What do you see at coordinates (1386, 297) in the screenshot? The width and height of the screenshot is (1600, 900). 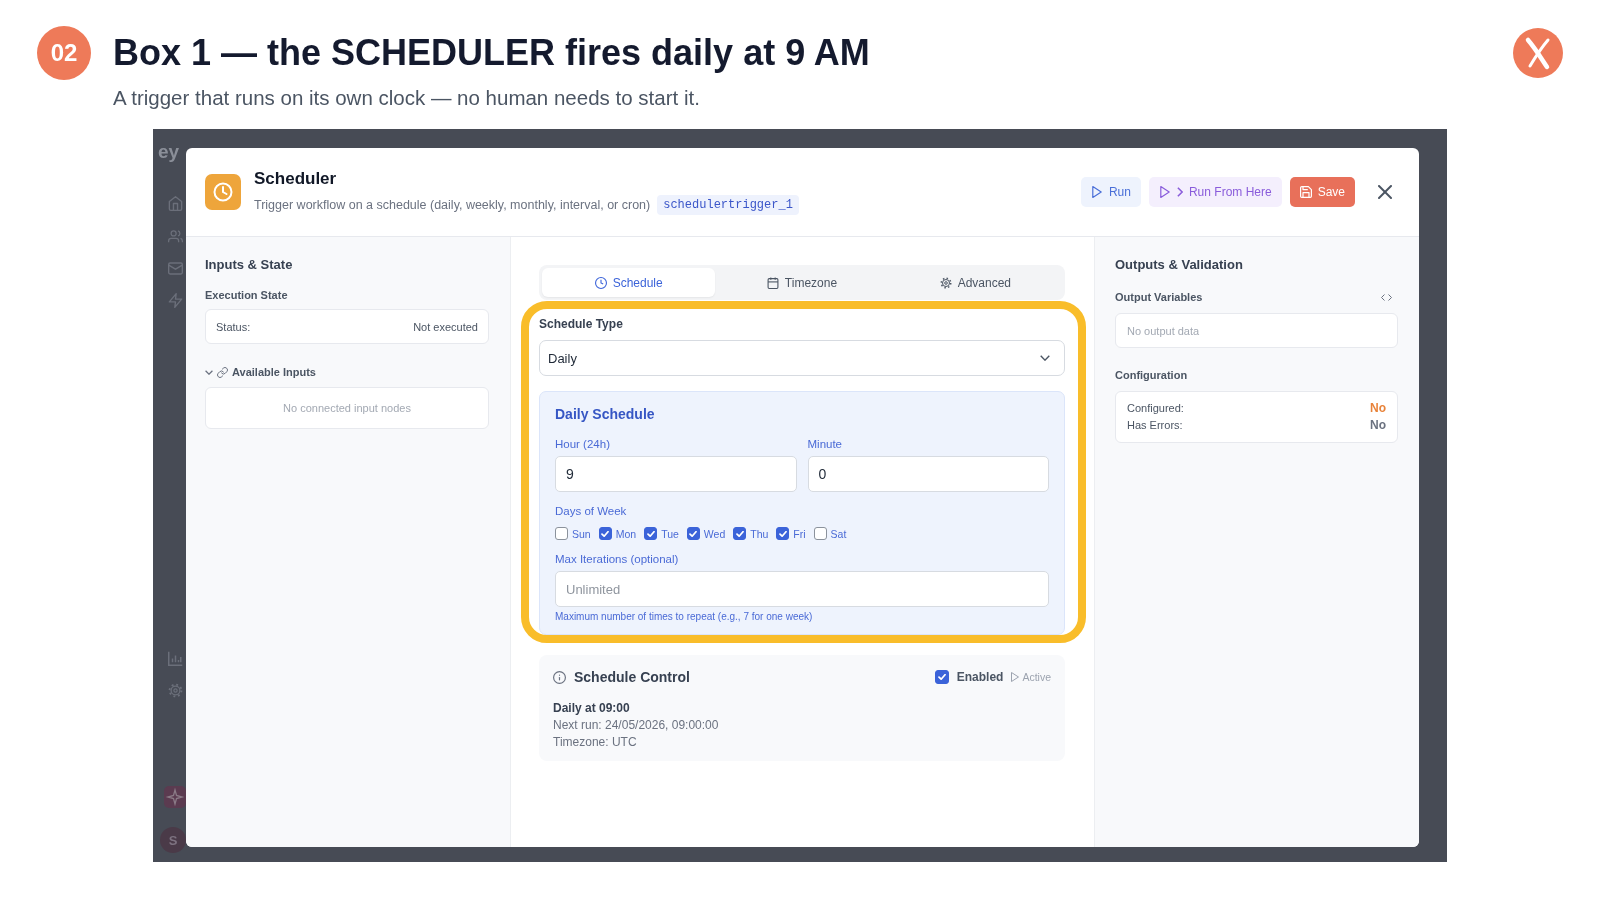 I see `code-icon` at bounding box center [1386, 297].